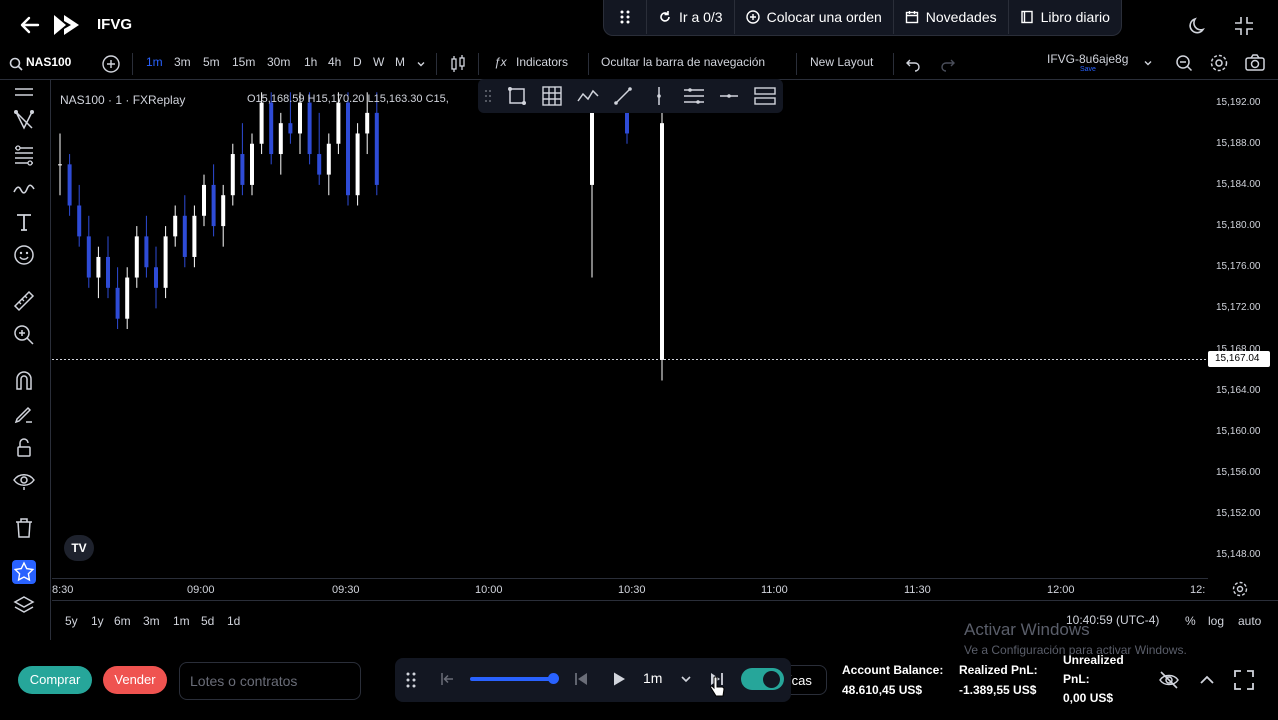 This screenshot has height=720, width=1278. What do you see at coordinates (151, 621) in the screenshot?
I see `range-3m: 3m` at bounding box center [151, 621].